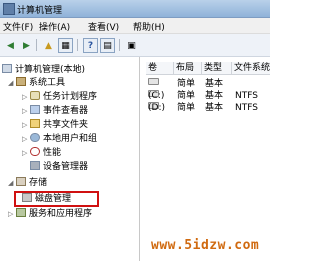 Image resolution: width=320 pixels, height=261 pixels. I want to click on tree-event-viewer-label: 事件查看器, so click(66, 111).